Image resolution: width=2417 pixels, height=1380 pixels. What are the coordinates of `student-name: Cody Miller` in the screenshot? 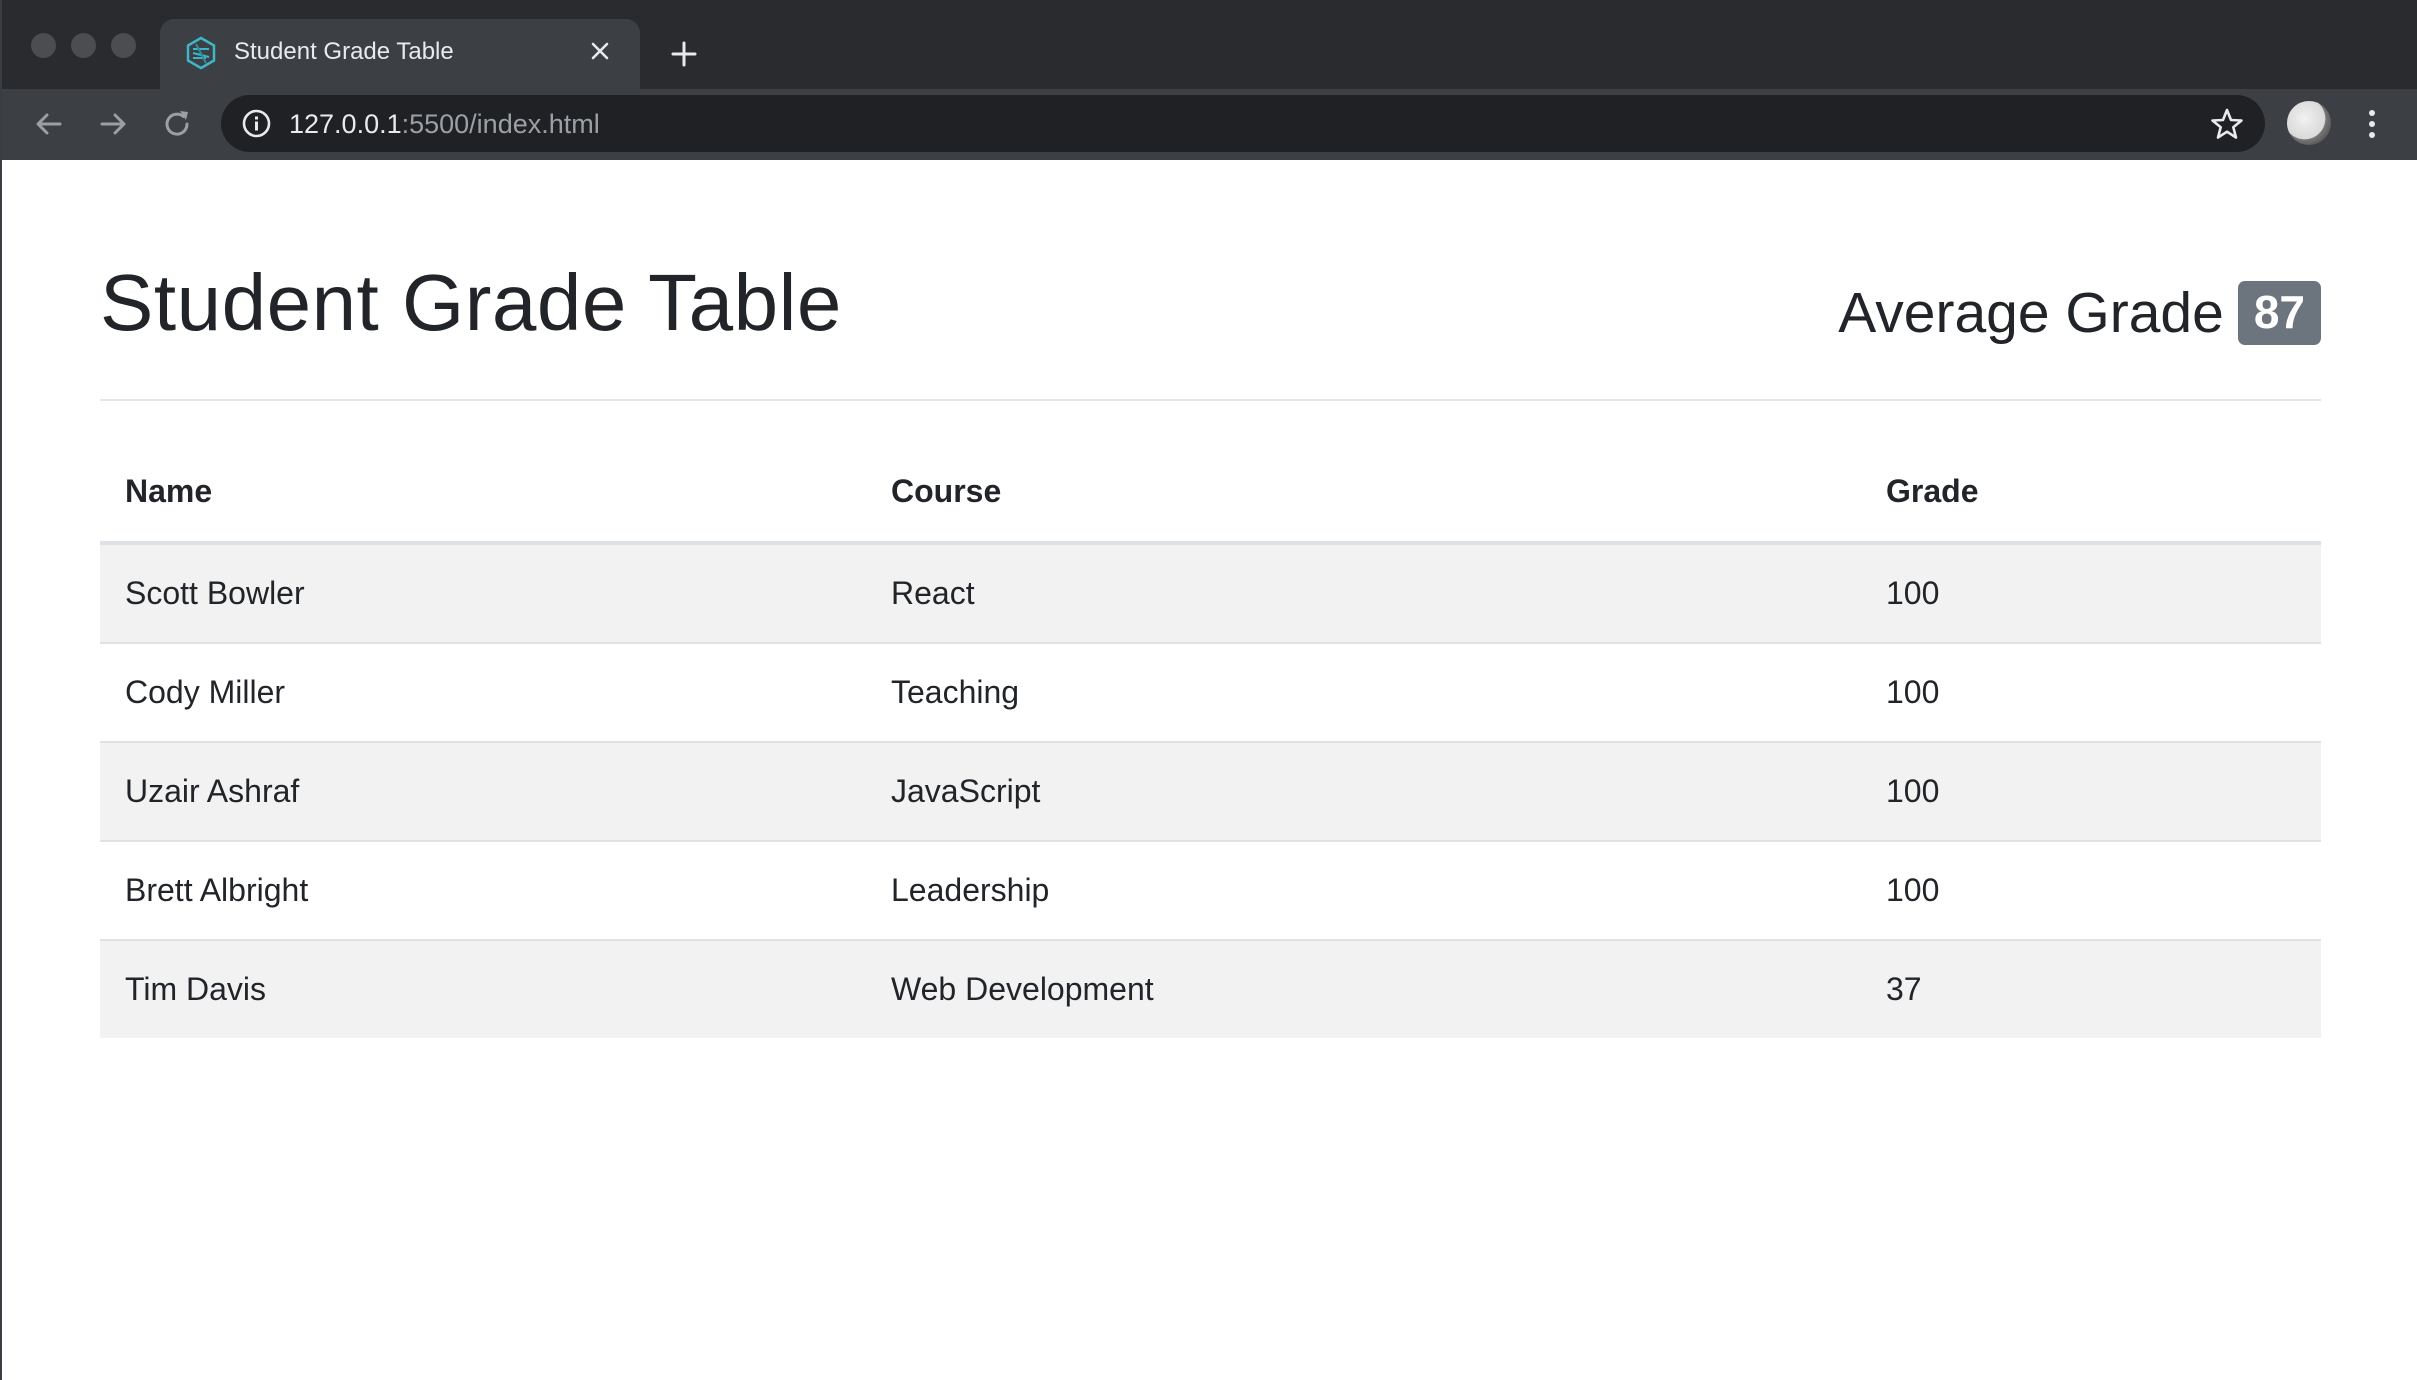 It's located at (483, 692).